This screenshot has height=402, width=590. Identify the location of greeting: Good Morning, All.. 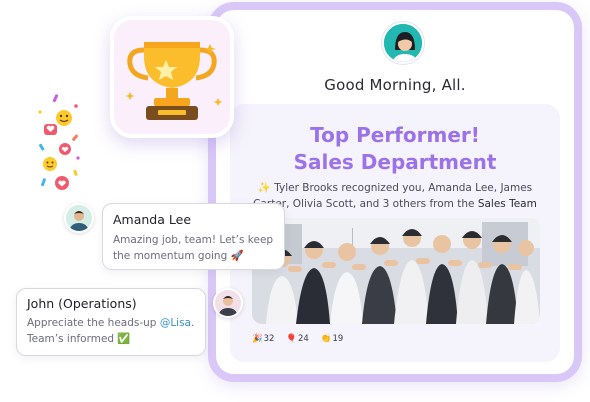
(395, 85).